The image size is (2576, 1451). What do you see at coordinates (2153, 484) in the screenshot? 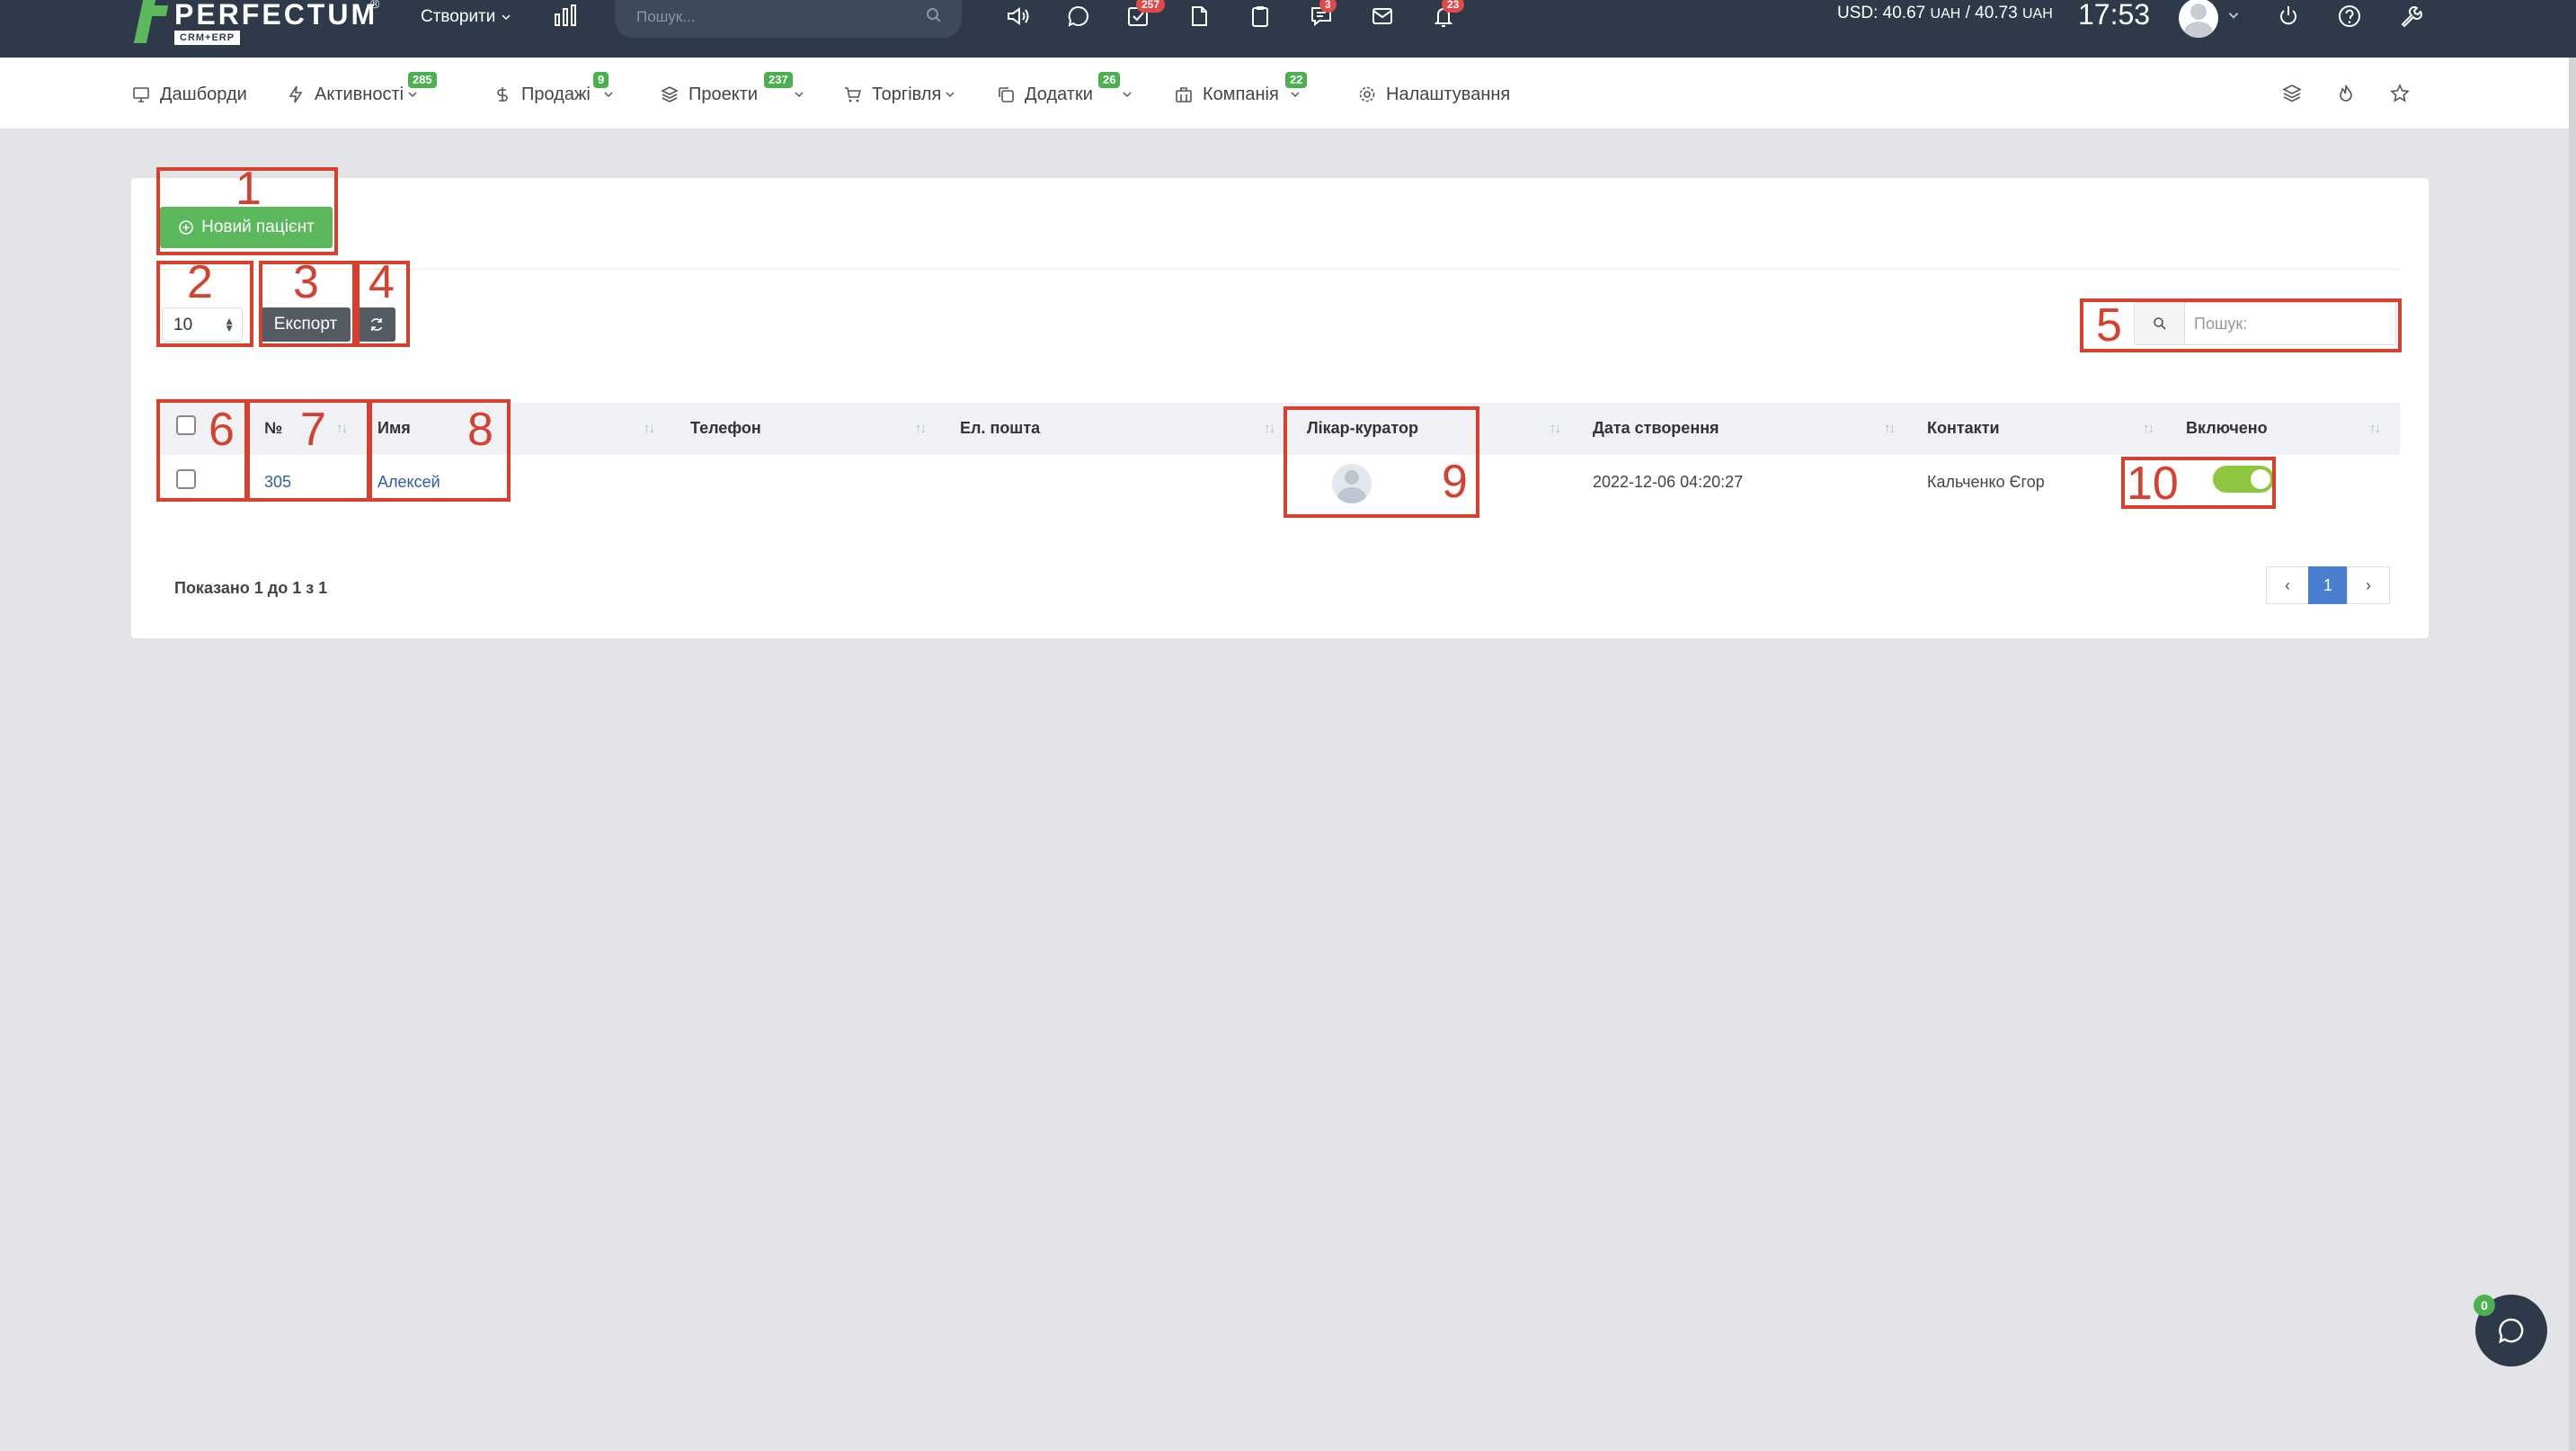
I see `annotation-number-10: 10` at bounding box center [2153, 484].